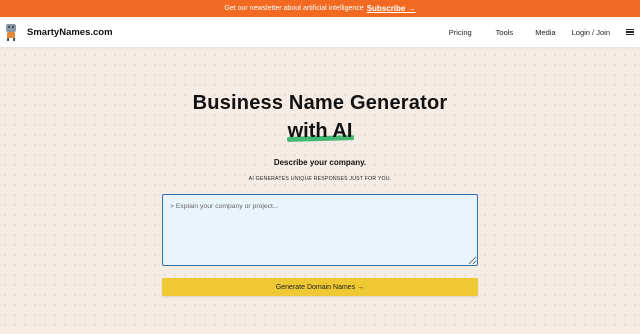 The height and width of the screenshot is (334, 640). Describe the element at coordinates (320, 287) in the screenshot. I see `generate-domain-names-button: Generate Domain Names →` at that location.